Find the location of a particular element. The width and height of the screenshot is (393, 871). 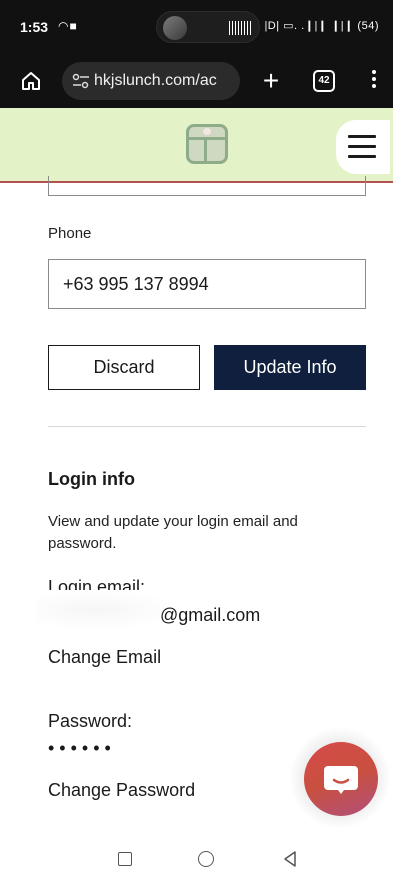

media-indicator is located at coordinates (208, 27).